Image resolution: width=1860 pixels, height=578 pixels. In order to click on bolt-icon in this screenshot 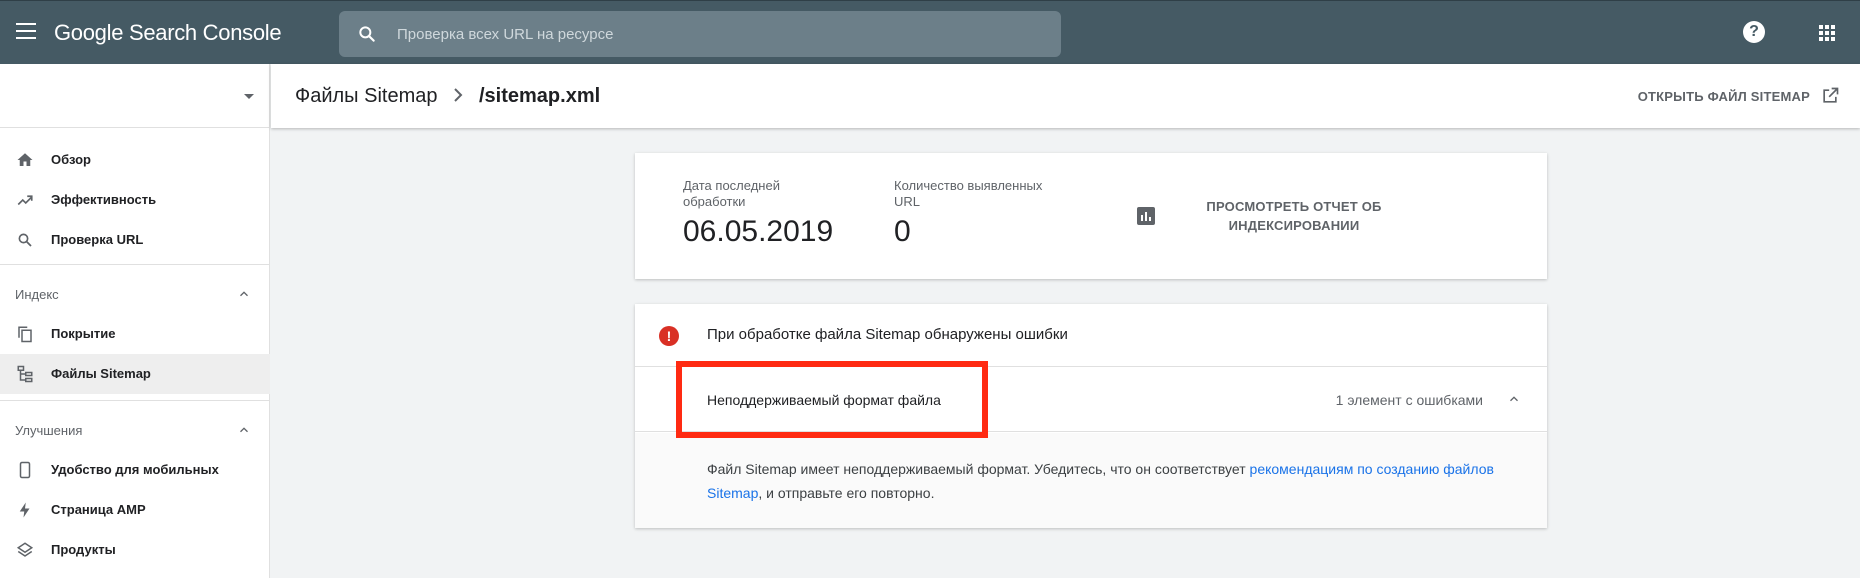, I will do `click(24, 510)`.